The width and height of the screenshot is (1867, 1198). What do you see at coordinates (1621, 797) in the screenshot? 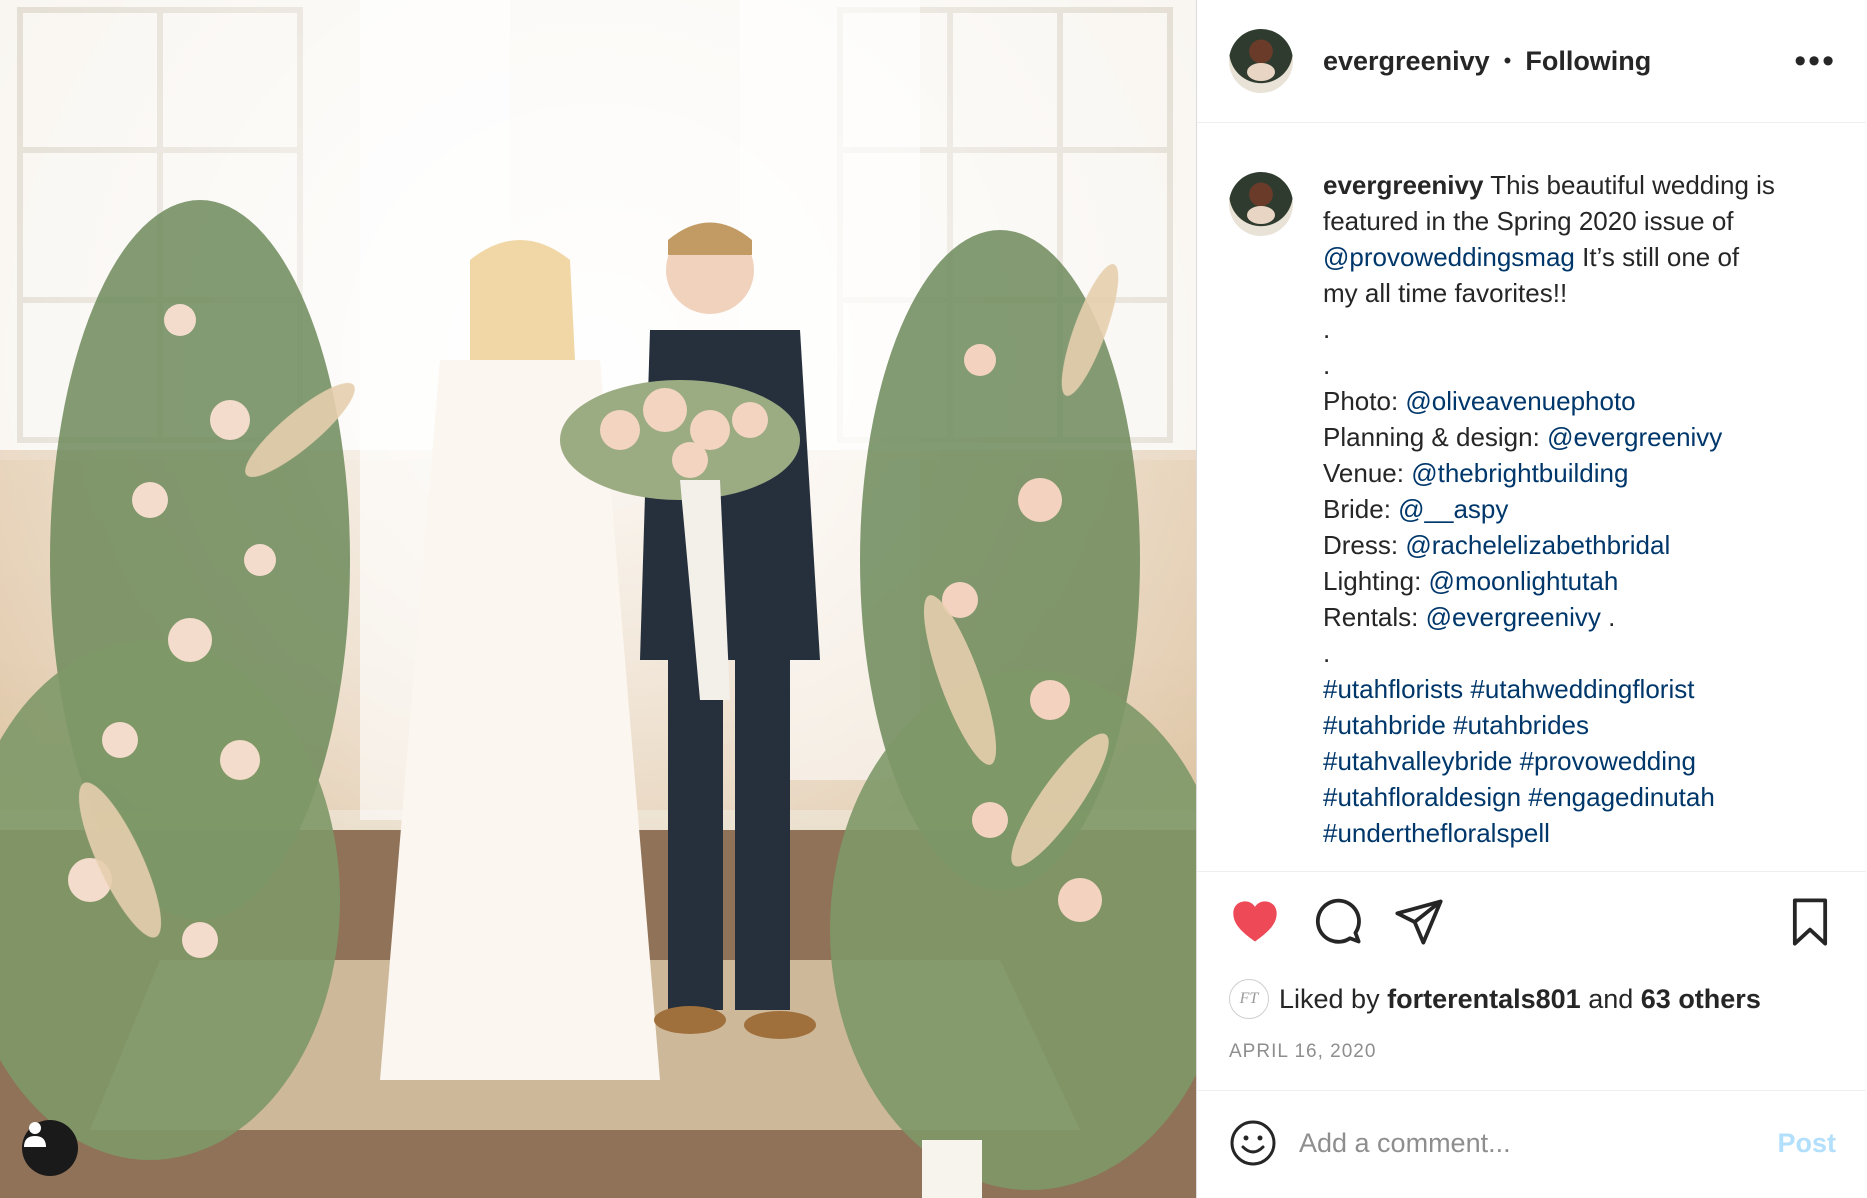
I see `hashtag-link: #engagedinutah` at bounding box center [1621, 797].